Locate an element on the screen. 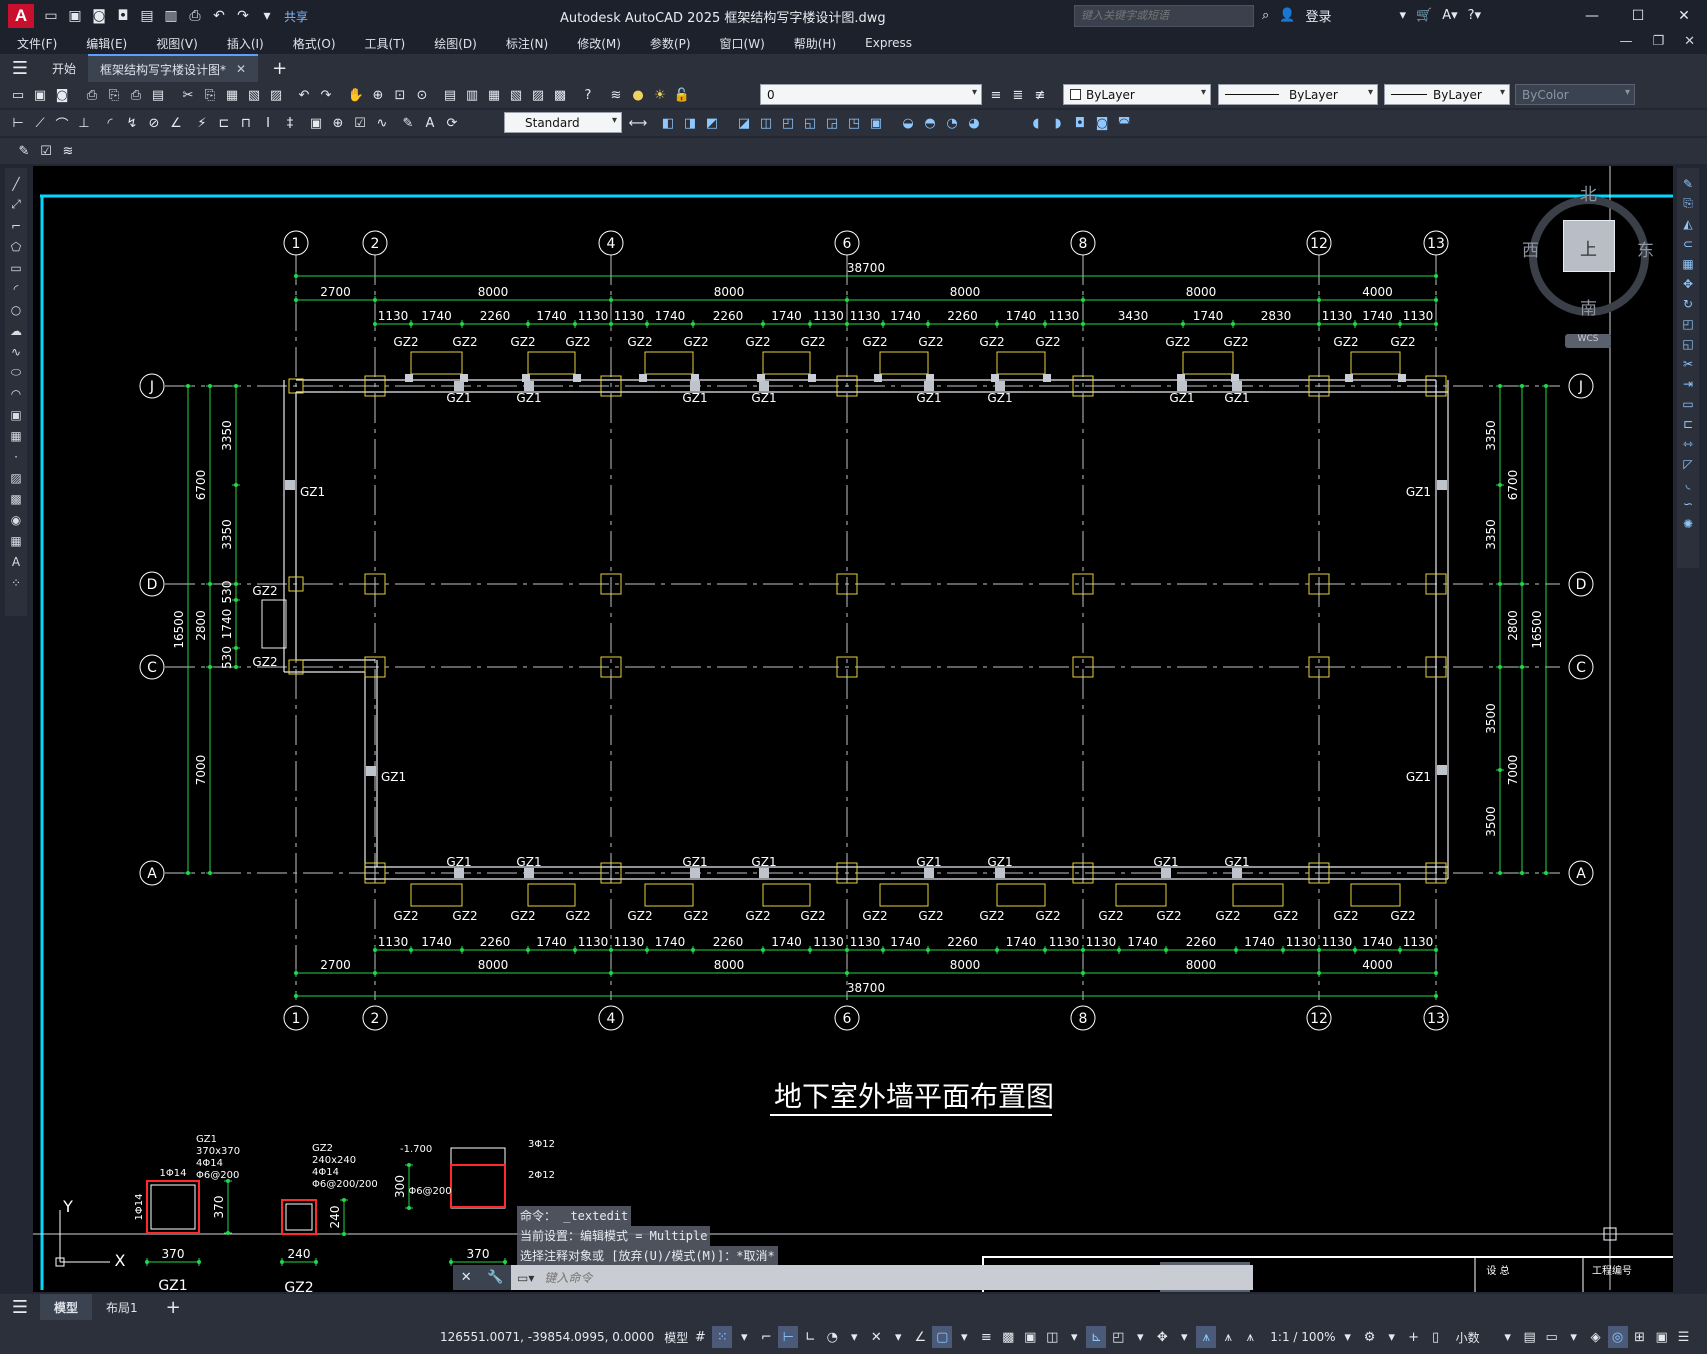 The height and width of the screenshot is (1354, 1707). save-icon: ◙ is located at coordinates (99, 16).